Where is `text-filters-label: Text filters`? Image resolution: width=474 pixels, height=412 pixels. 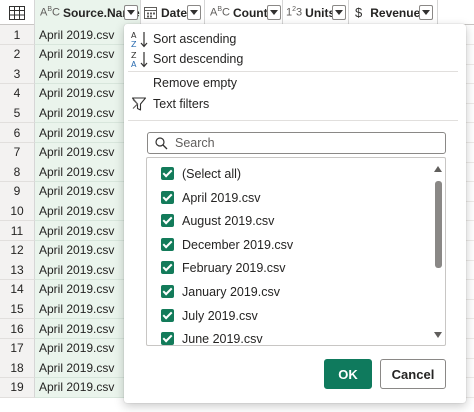
text-filters-label: Text filters is located at coordinates (181, 104).